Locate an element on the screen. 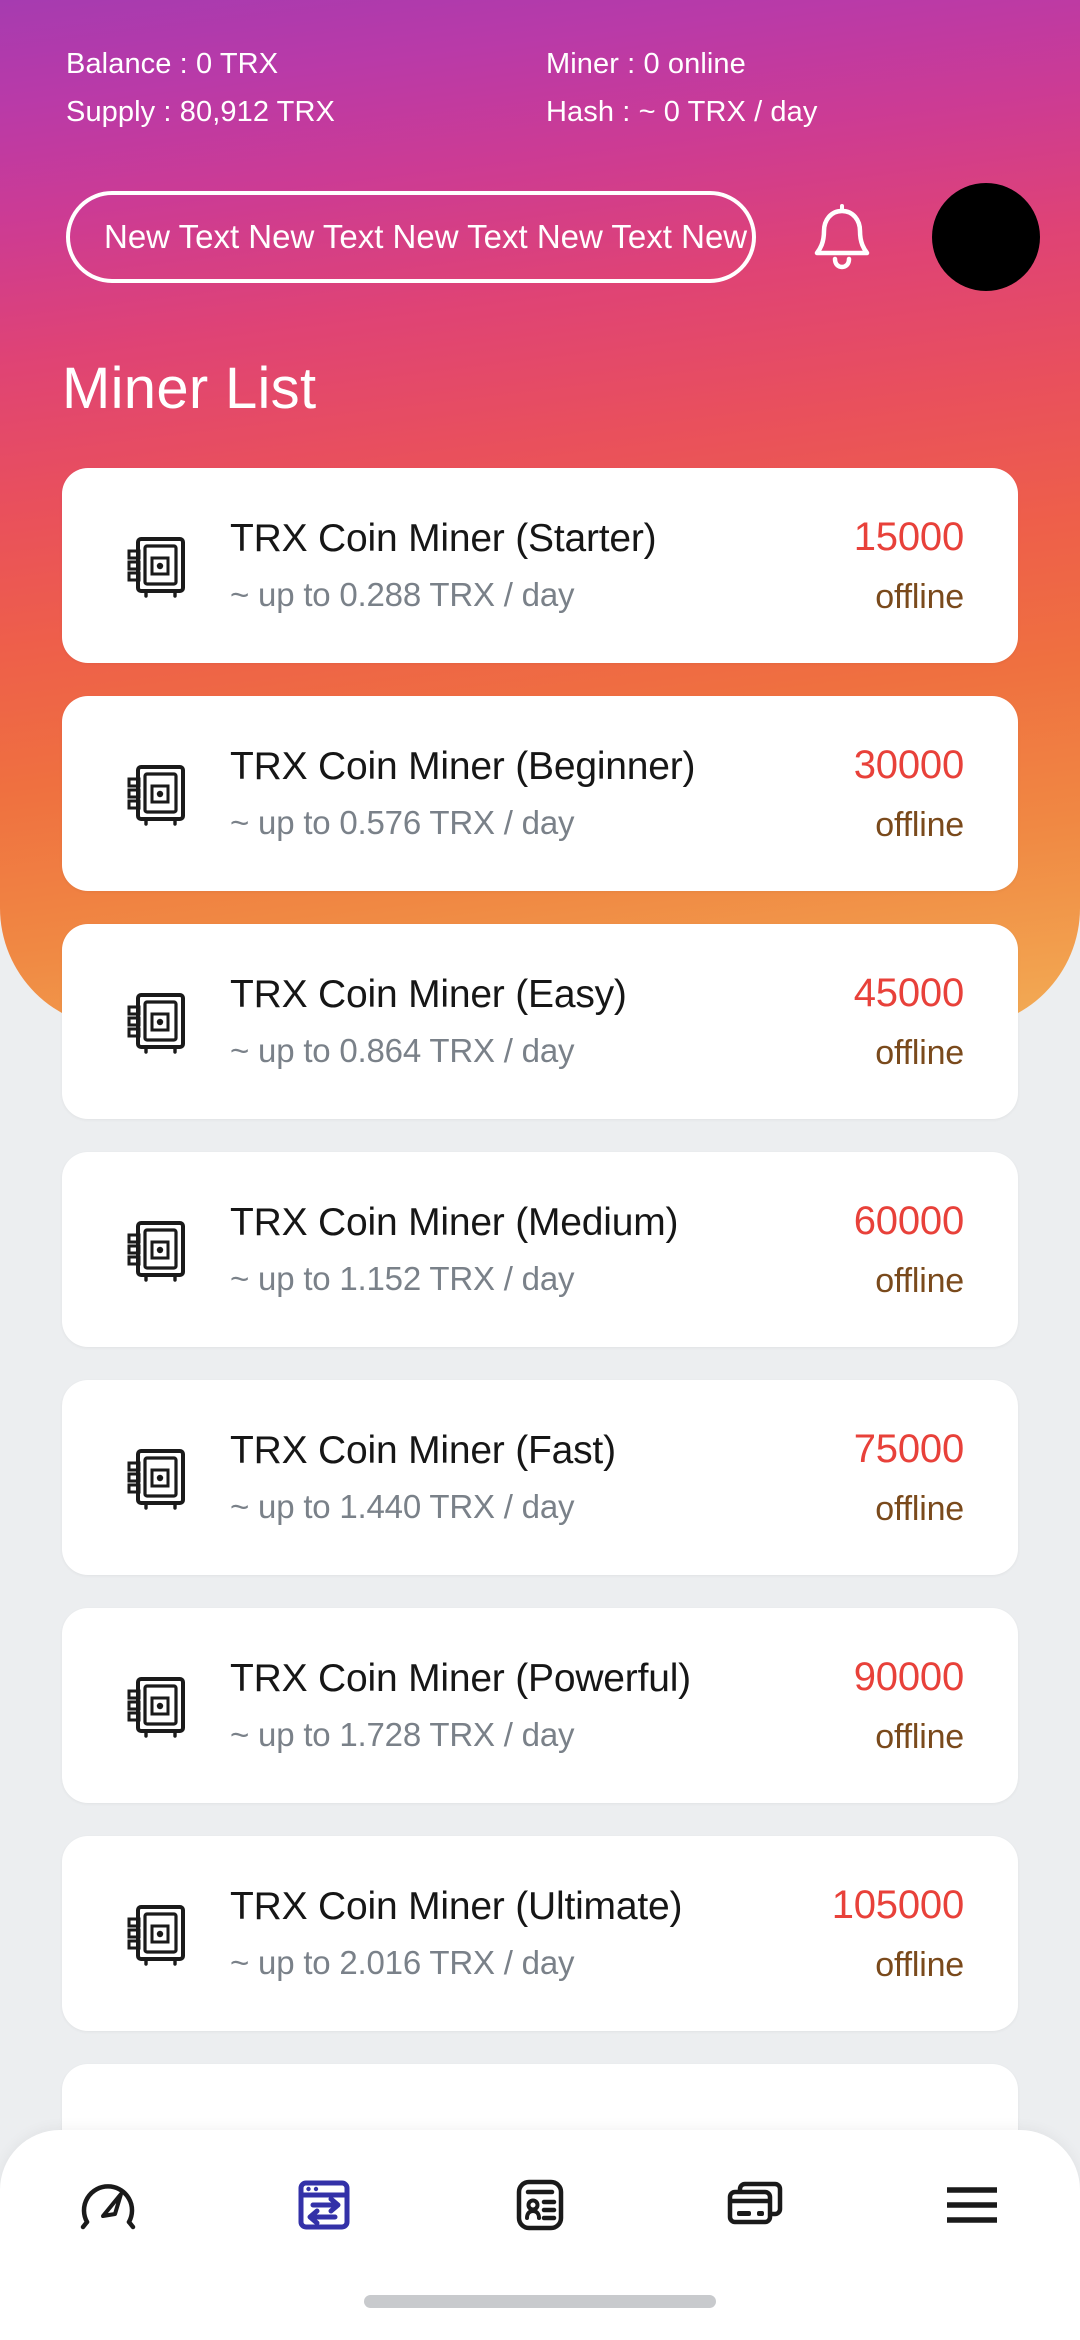 This screenshot has width=1080, height=2340. miner-meta: 60000 offline is located at coordinates (909, 1249).